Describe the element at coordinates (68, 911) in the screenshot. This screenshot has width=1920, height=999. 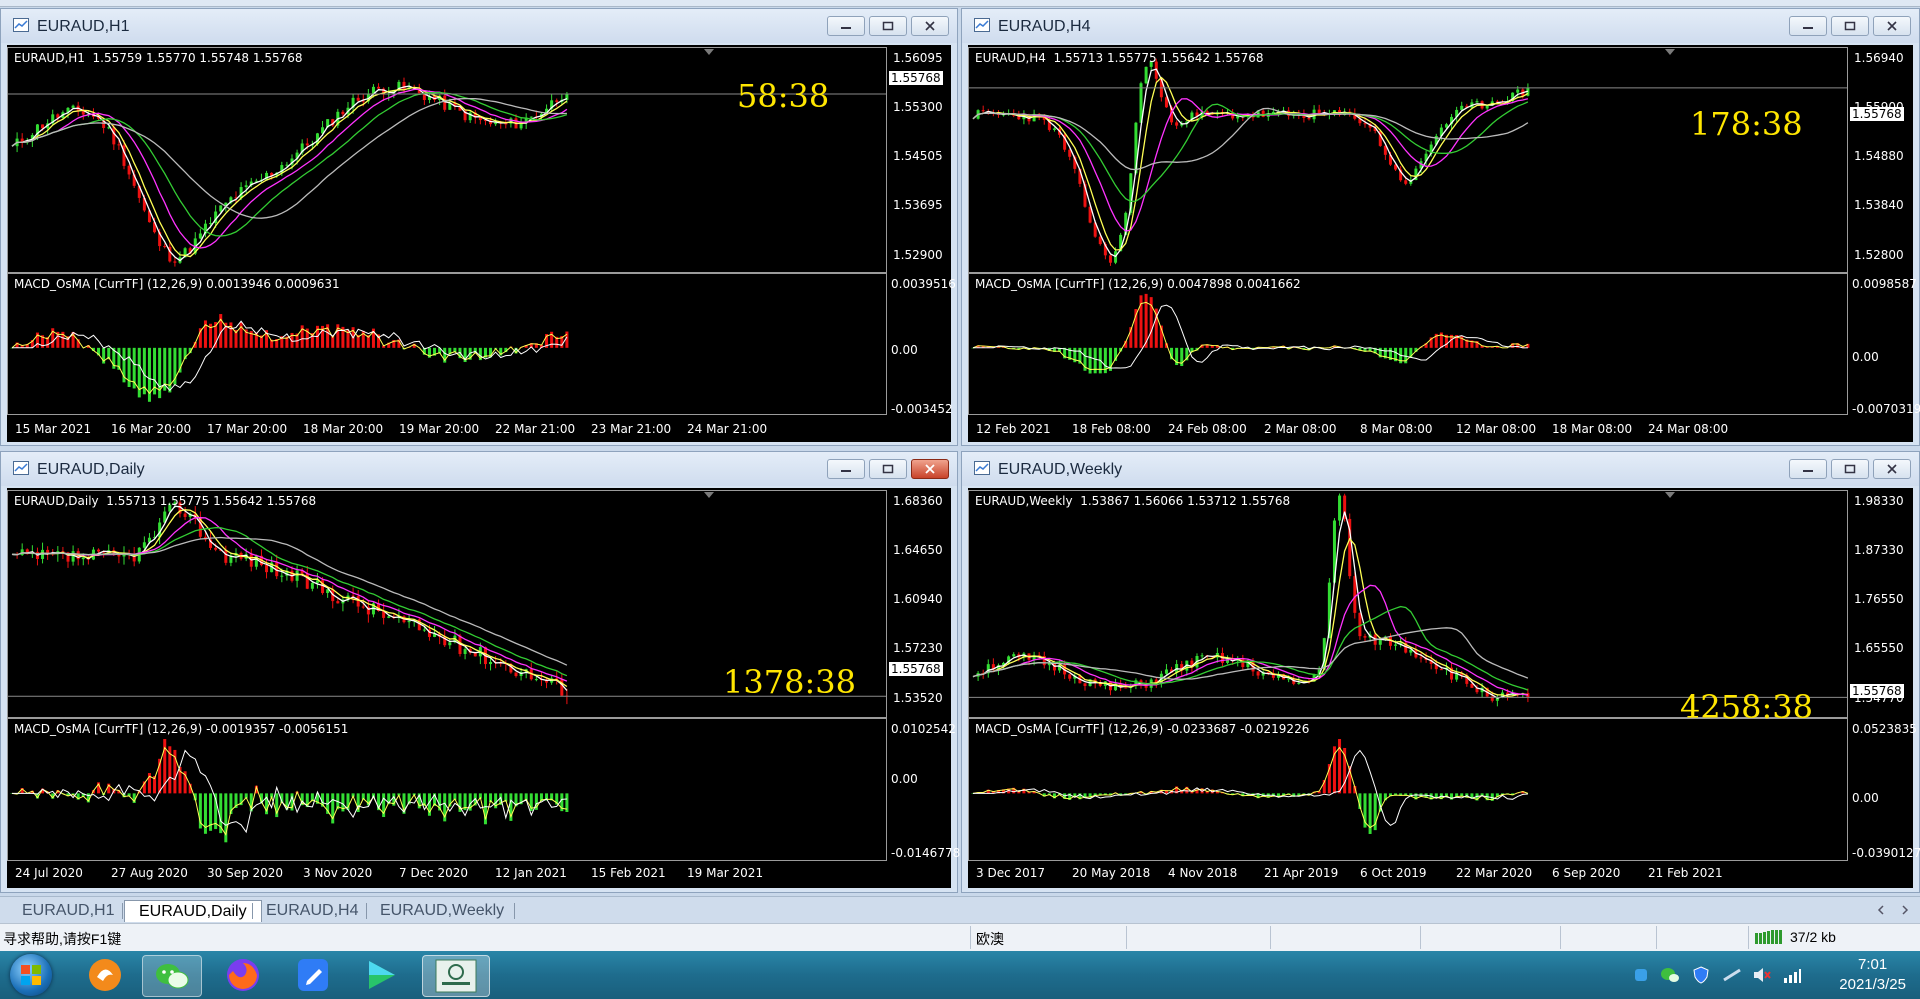
I see `tab-euraud-h1: EURAUD,H1` at that location.